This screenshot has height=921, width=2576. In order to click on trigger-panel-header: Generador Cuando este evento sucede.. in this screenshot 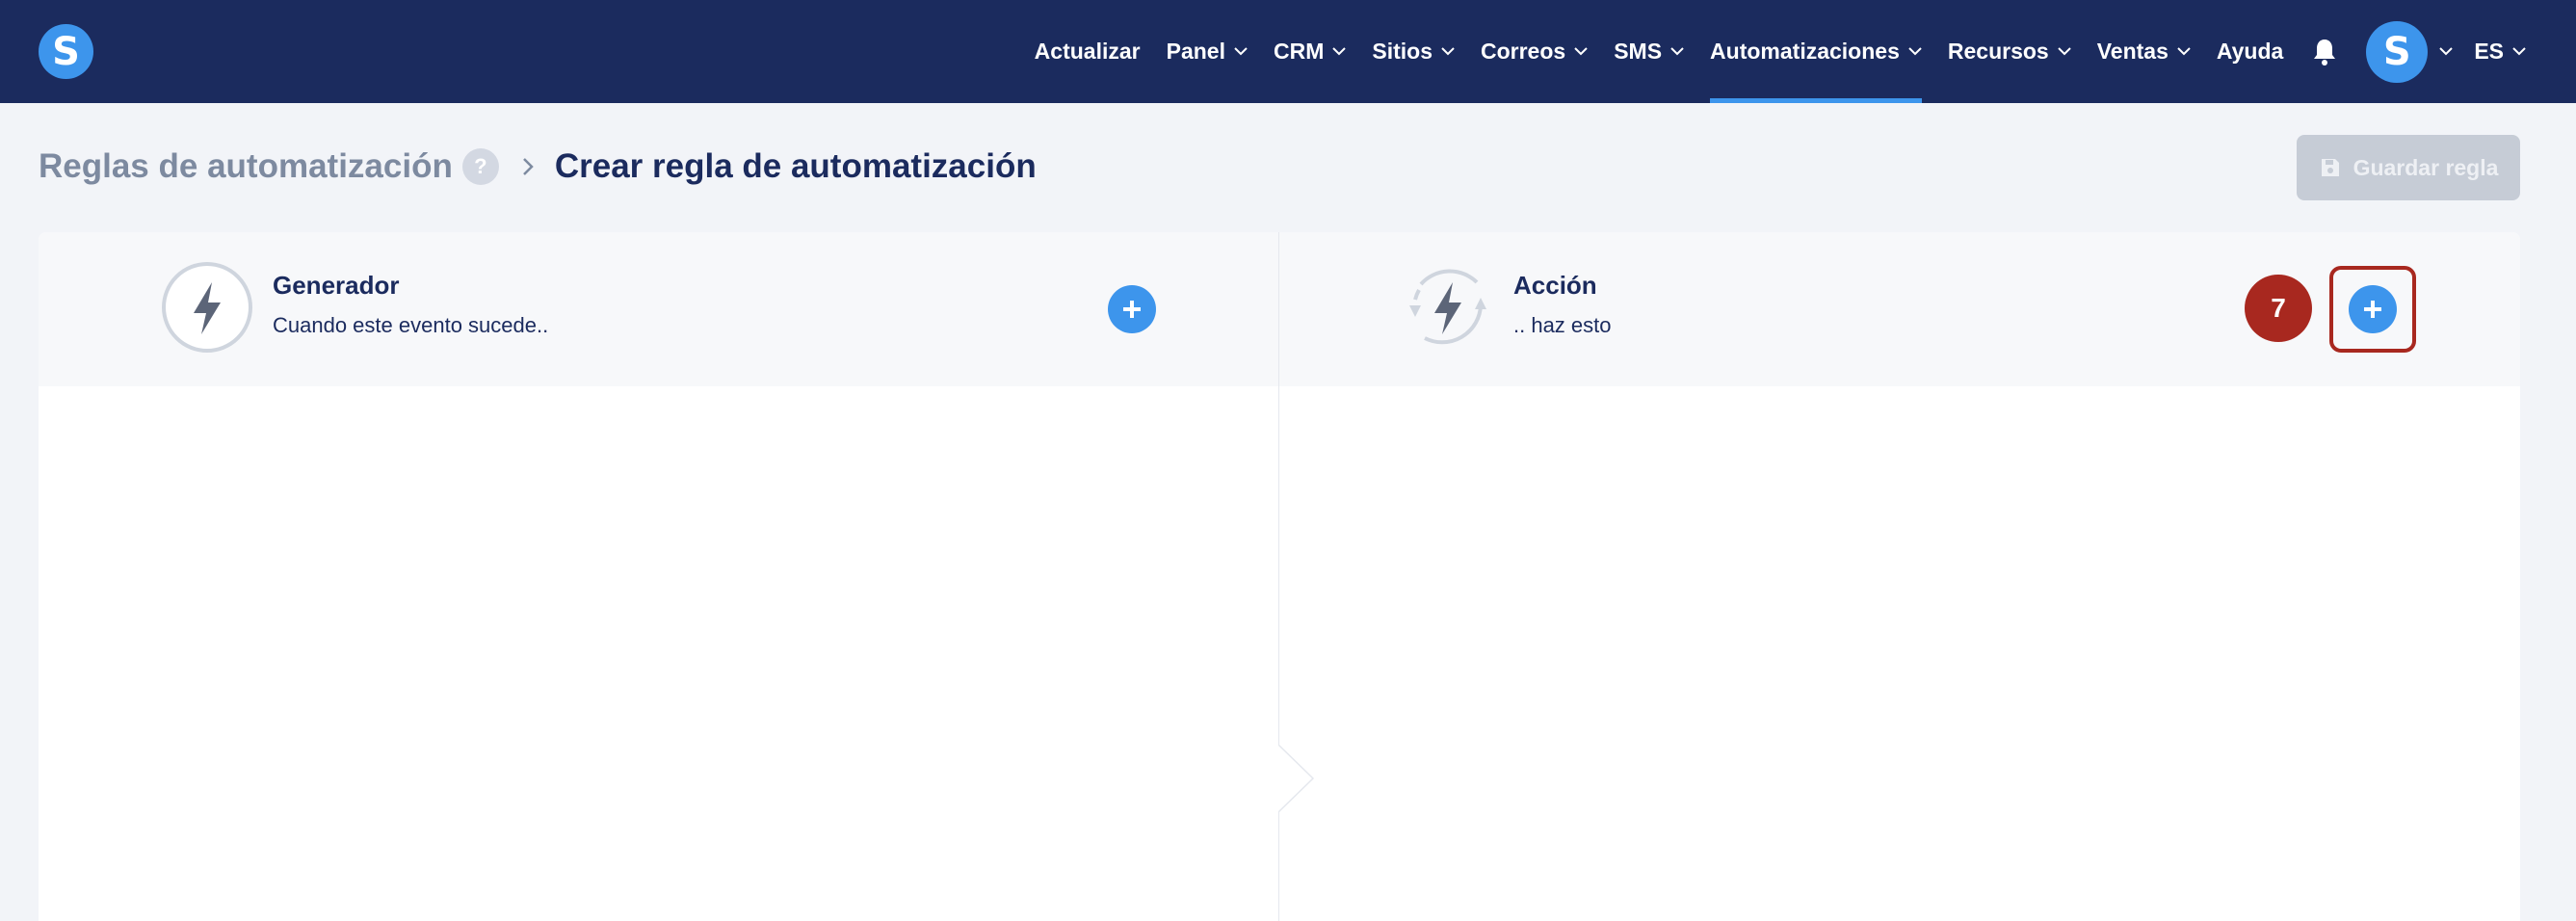, I will do `click(658, 309)`.